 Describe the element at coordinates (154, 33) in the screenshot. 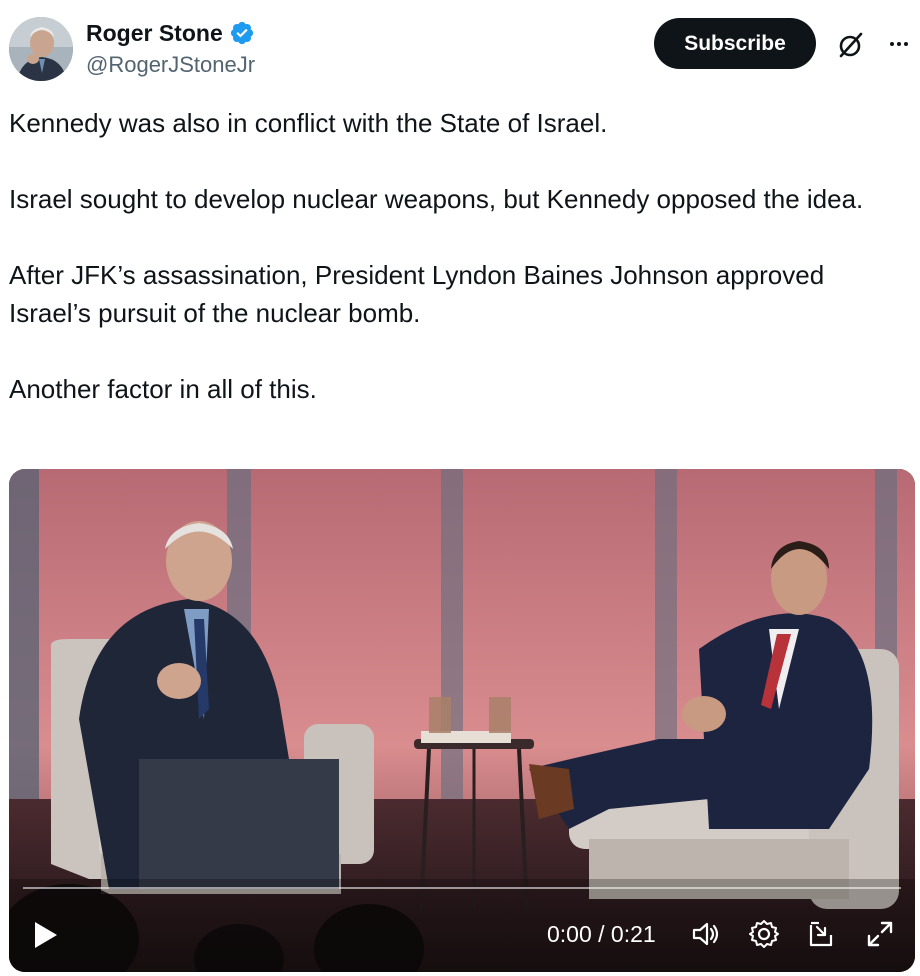

I see `display-name: Roger Stone` at that location.